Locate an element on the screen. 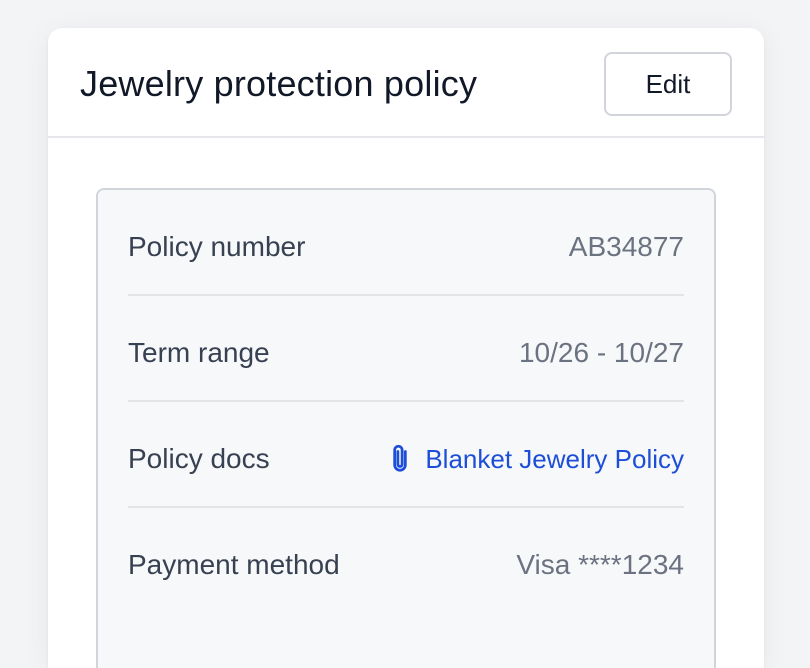 The width and height of the screenshot is (810, 668). policy-number-value: AB34877 is located at coordinates (626, 246).